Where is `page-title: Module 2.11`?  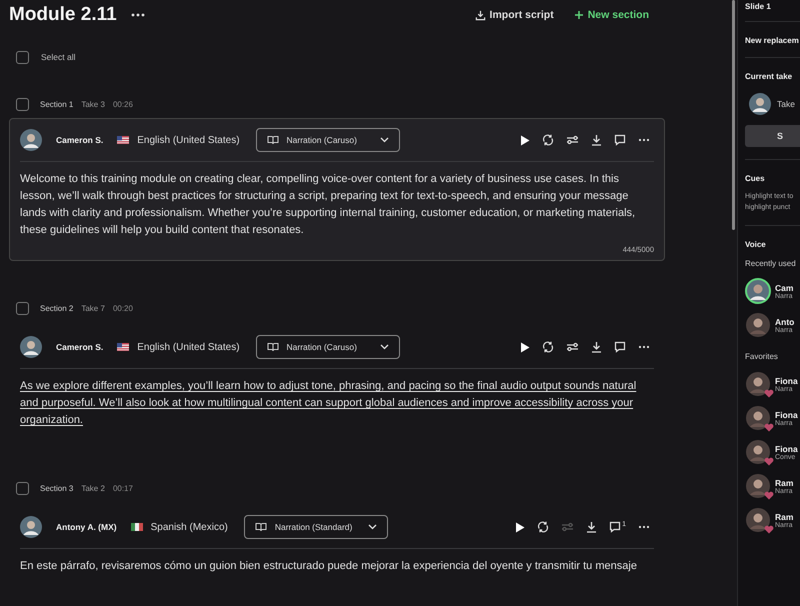 page-title: Module 2.11 is located at coordinates (63, 15).